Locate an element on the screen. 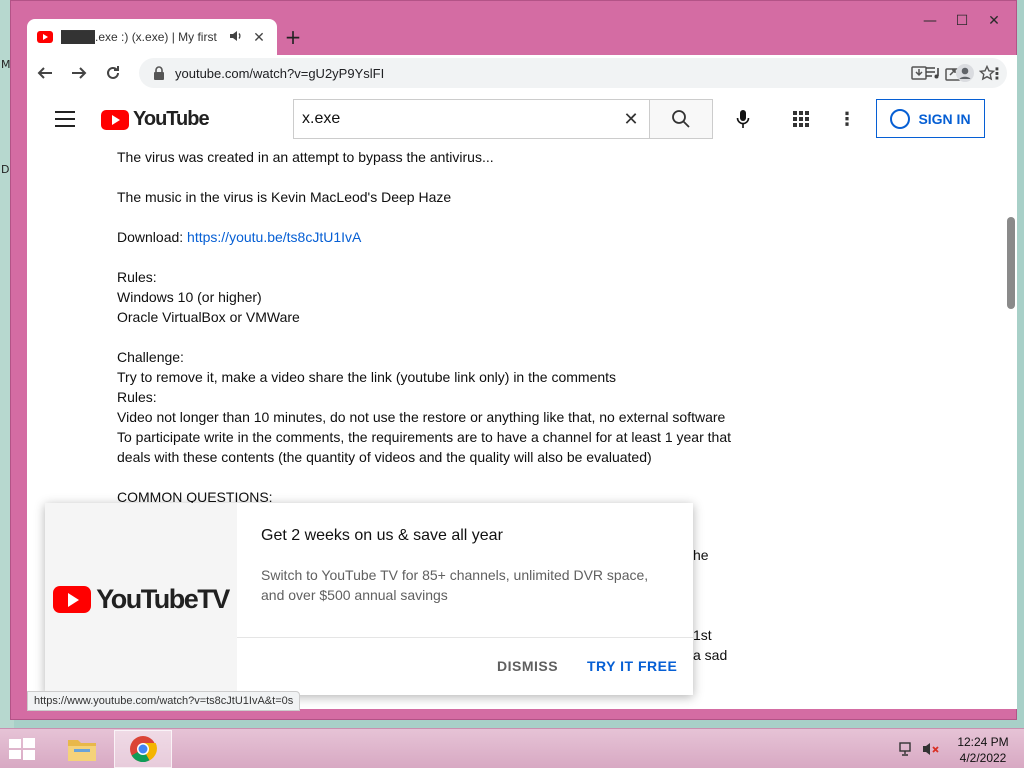  youtube-tv-logo: YouTubeTV is located at coordinates (141, 599).